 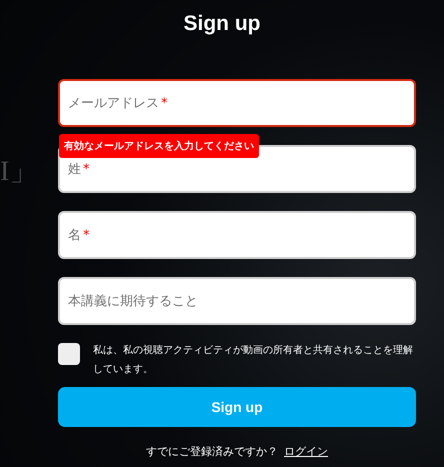 What do you see at coordinates (212, 451) in the screenshot?
I see `login-prompt: すでにご登録済みですか？` at bounding box center [212, 451].